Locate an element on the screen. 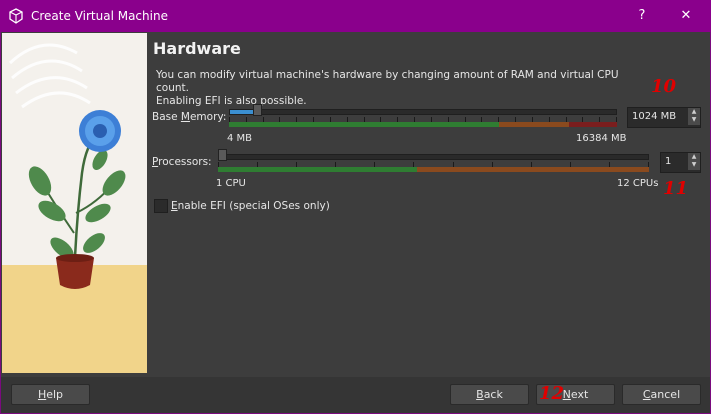 The width and height of the screenshot is (711, 414). memory-range-danger is located at coordinates (593, 124).